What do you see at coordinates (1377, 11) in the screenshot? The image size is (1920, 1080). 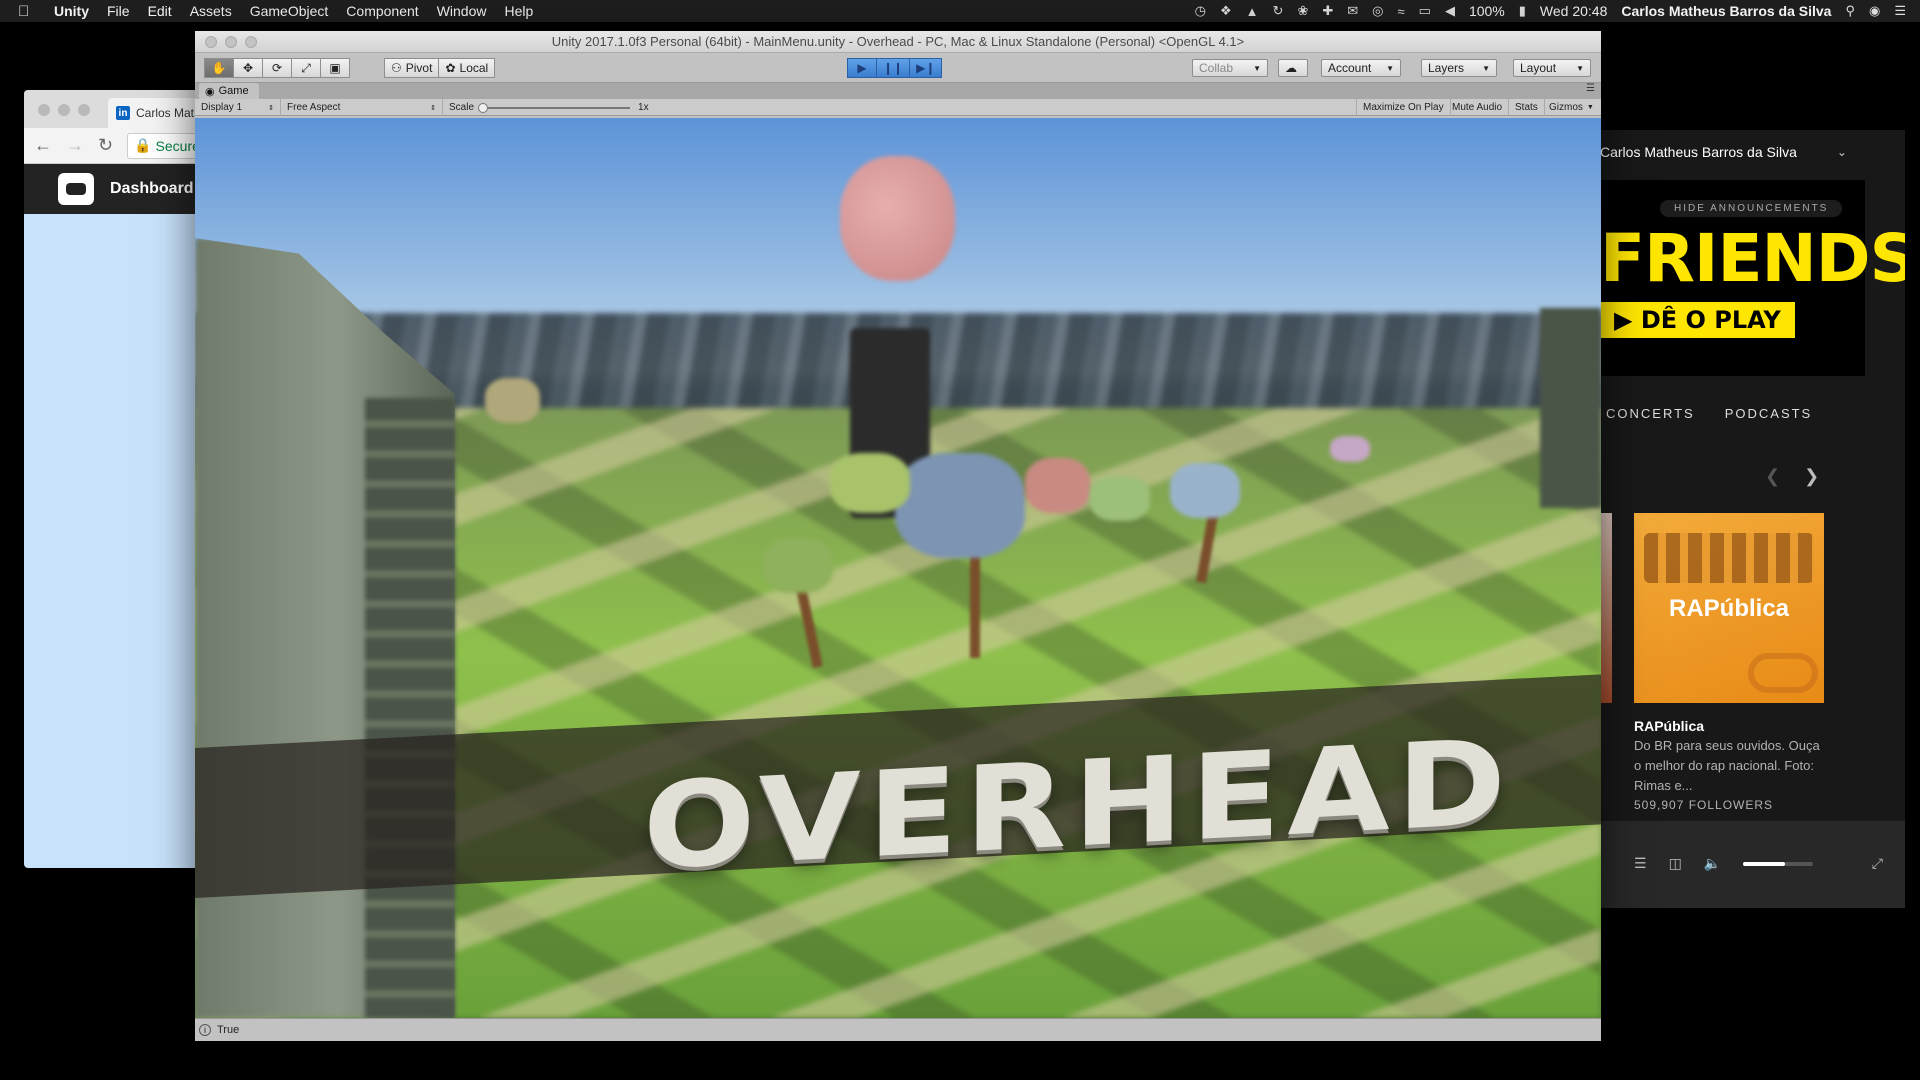 I see `airdrop-icon: ◎` at bounding box center [1377, 11].